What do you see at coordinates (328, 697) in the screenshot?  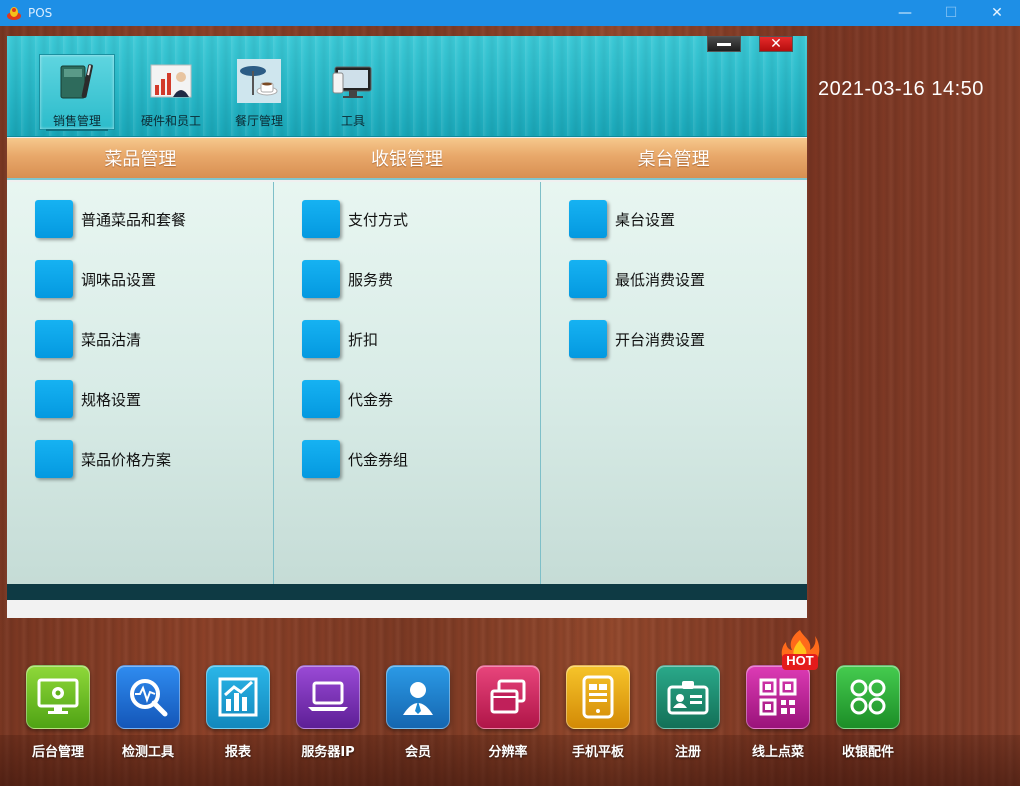 I see `laptop-icon` at bounding box center [328, 697].